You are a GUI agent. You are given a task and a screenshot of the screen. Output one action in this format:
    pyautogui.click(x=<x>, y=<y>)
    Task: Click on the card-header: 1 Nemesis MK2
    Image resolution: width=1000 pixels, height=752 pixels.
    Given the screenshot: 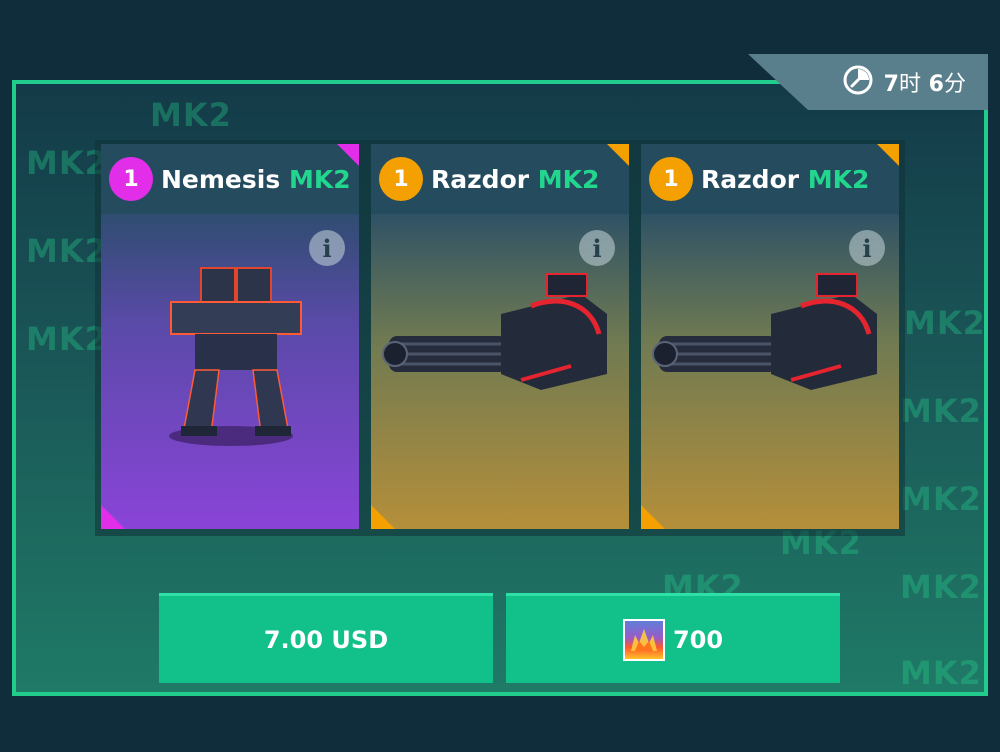 What is the action you would take?
    pyautogui.click(x=230, y=179)
    